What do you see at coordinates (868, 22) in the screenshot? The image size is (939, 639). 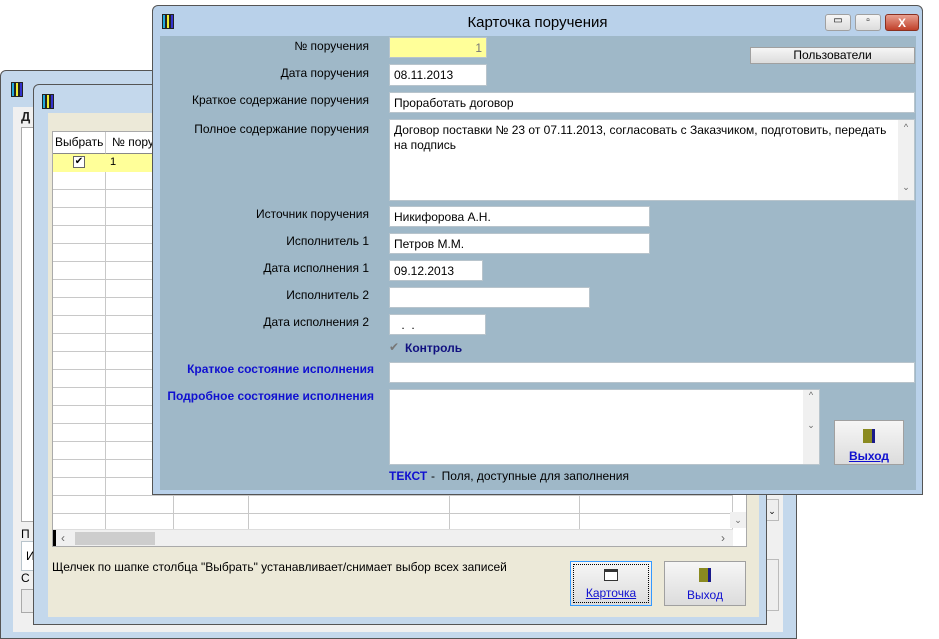 I see `maximize-button: ▫` at bounding box center [868, 22].